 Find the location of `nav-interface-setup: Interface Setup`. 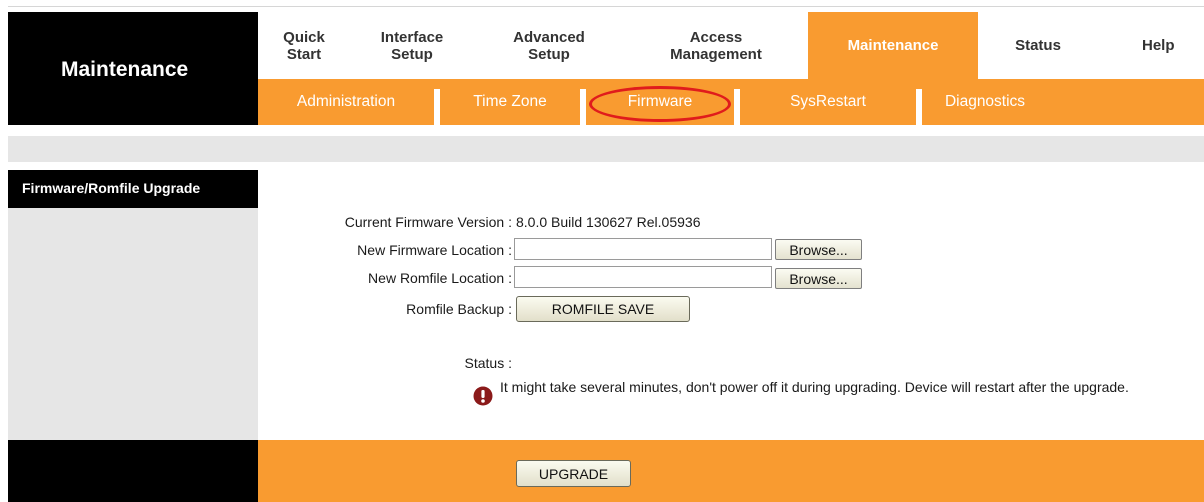

nav-interface-setup: Interface Setup is located at coordinates (412, 45).